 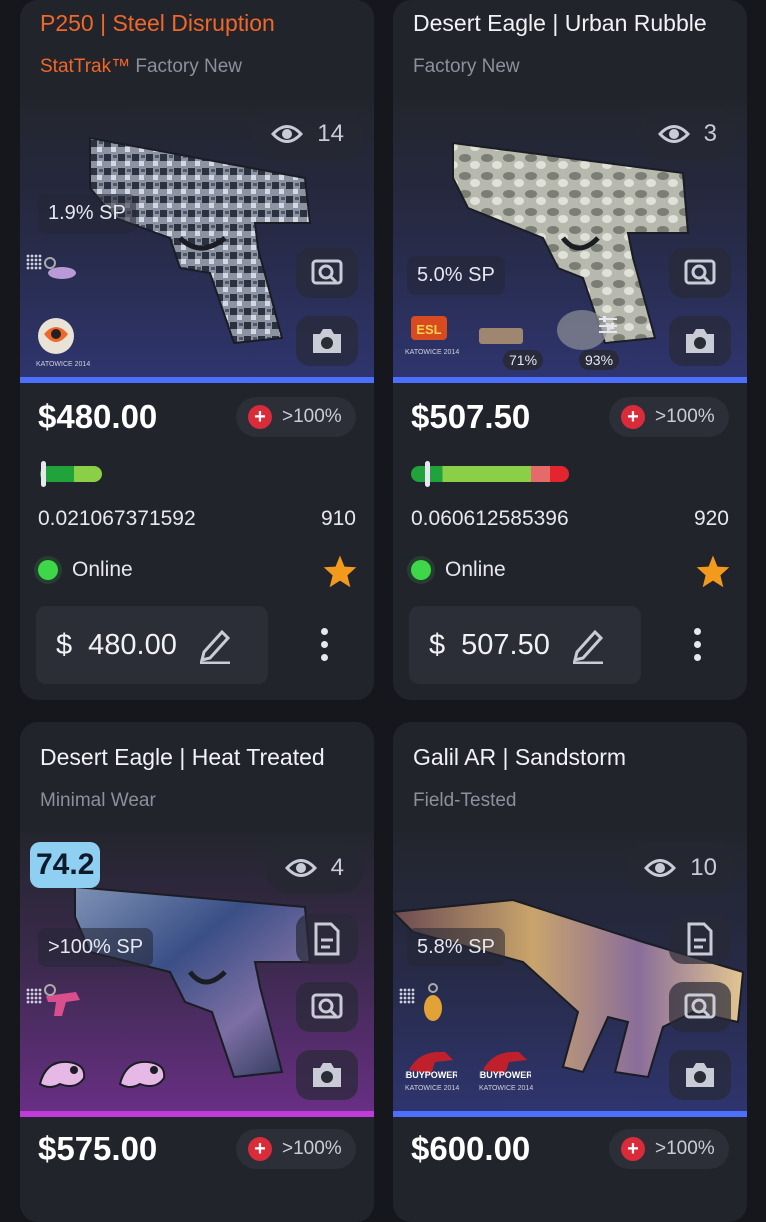 I want to click on pattern-index: 920, so click(x=711, y=518).